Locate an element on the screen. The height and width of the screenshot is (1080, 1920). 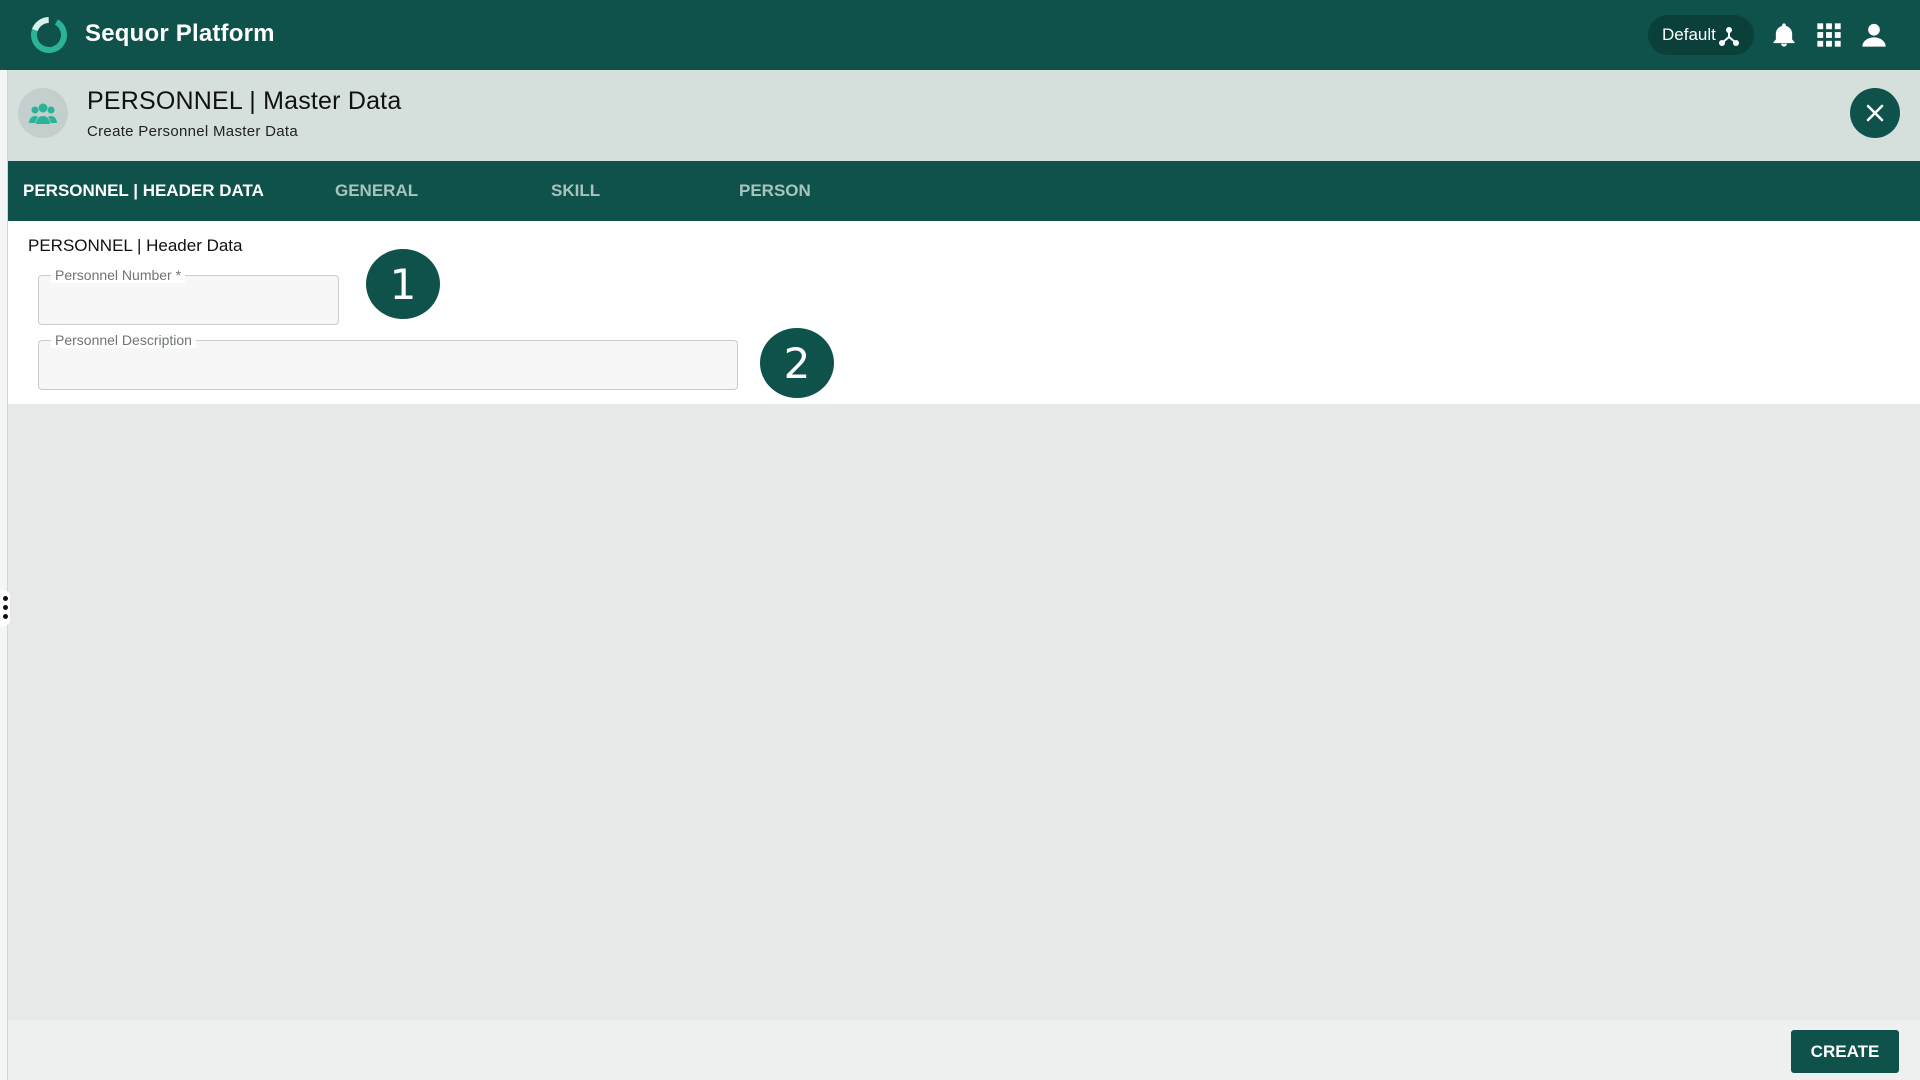
step-badge-2: 2 is located at coordinates (797, 363).